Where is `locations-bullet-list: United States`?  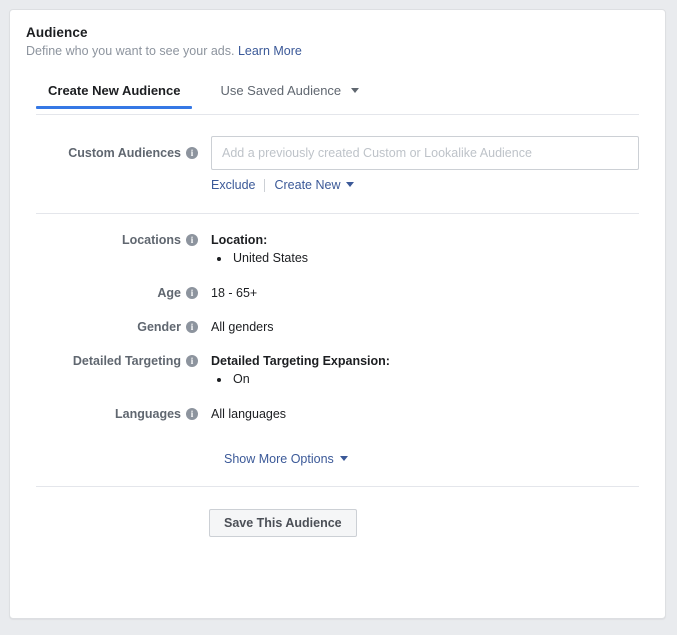
locations-bullet-list: United States is located at coordinates (425, 258).